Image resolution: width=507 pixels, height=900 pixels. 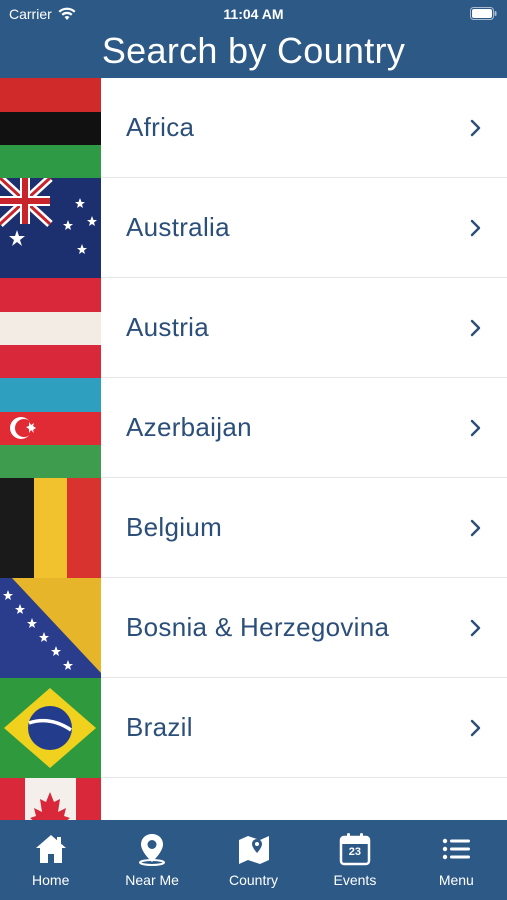 I want to click on tab-bar: Home Near Me Country 23 Events Menu, so click(x=253, y=860).